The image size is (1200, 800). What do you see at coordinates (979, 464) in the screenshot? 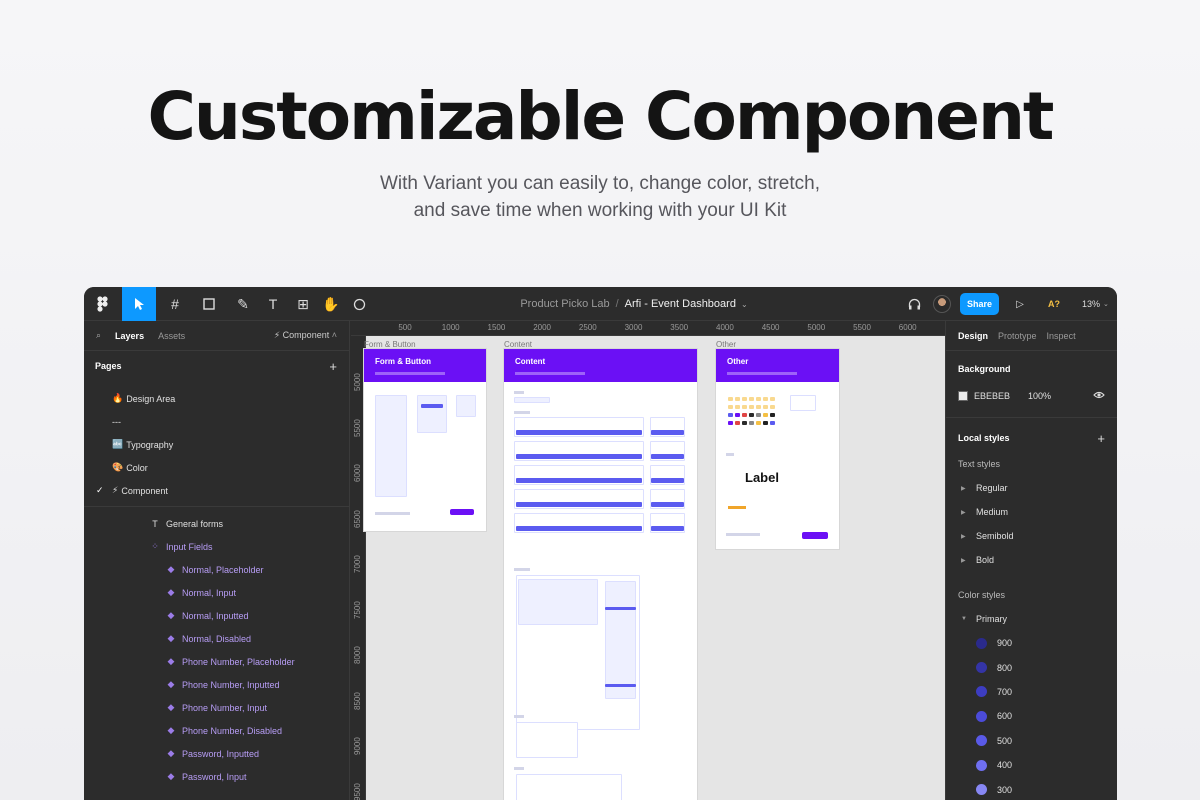
I see `text-styles-title: Text styles` at bounding box center [979, 464].